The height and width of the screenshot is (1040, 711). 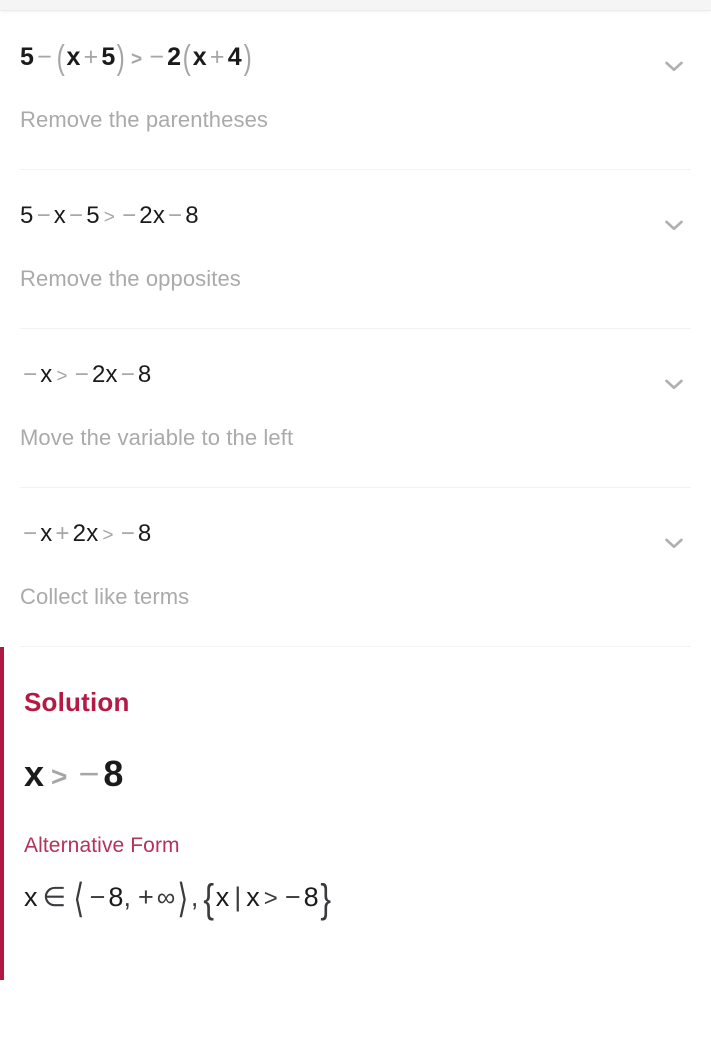 What do you see at coordinates (166, 897) in the screenshot?
I see `math-token: ∞` at bounding box center [166, 897].